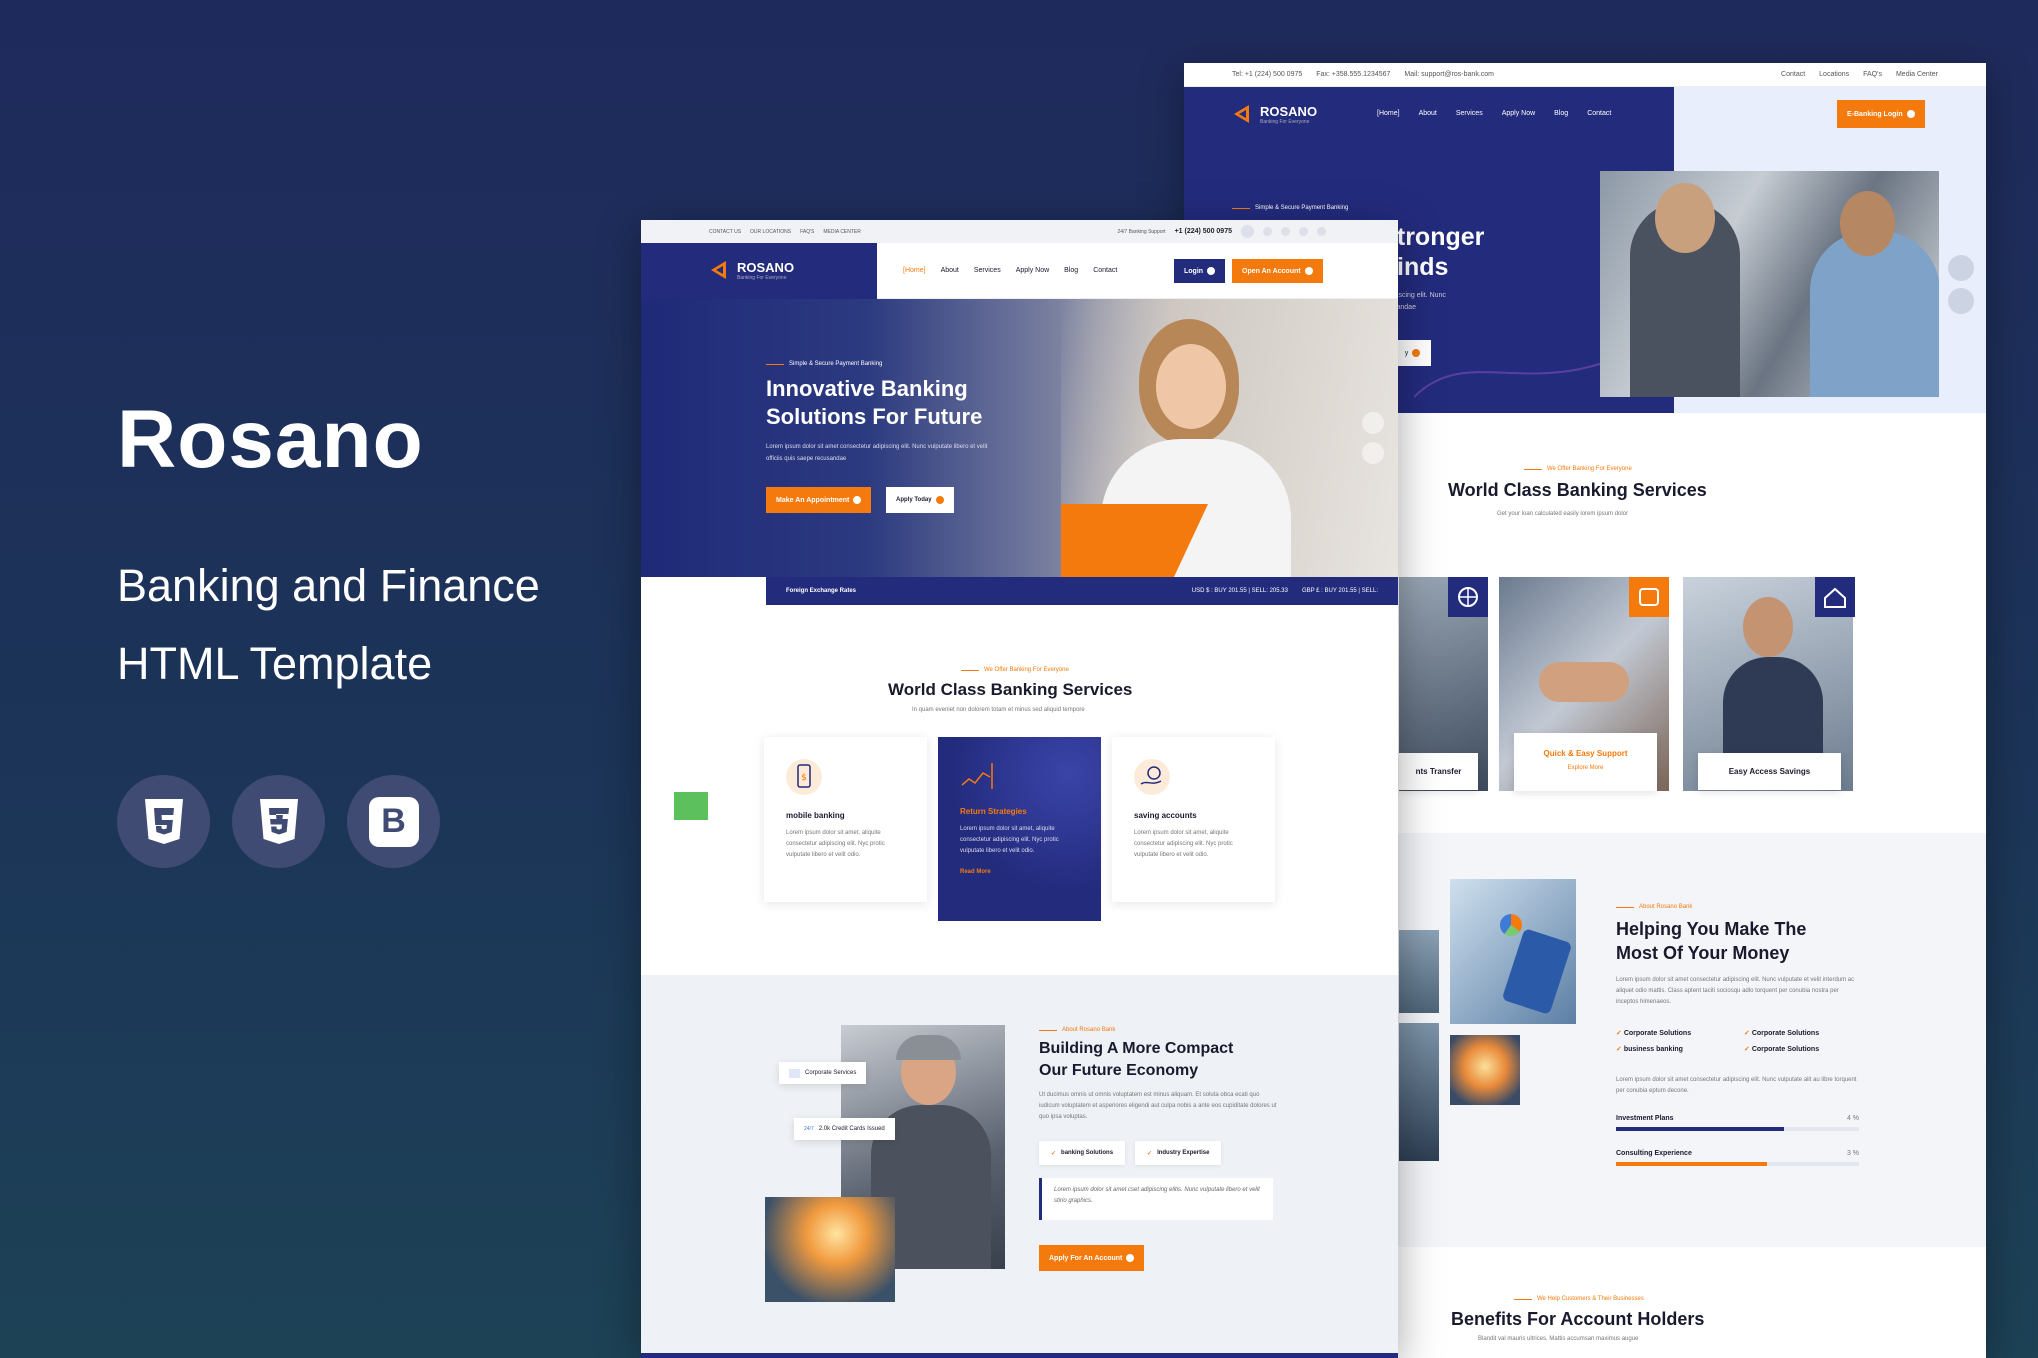 The width and height of the screenshot is (2038, 1358). Describe the element at coordinates (1703, 953) in the screenshot. I see `about-title-line: Most Of Your Money` at that location.